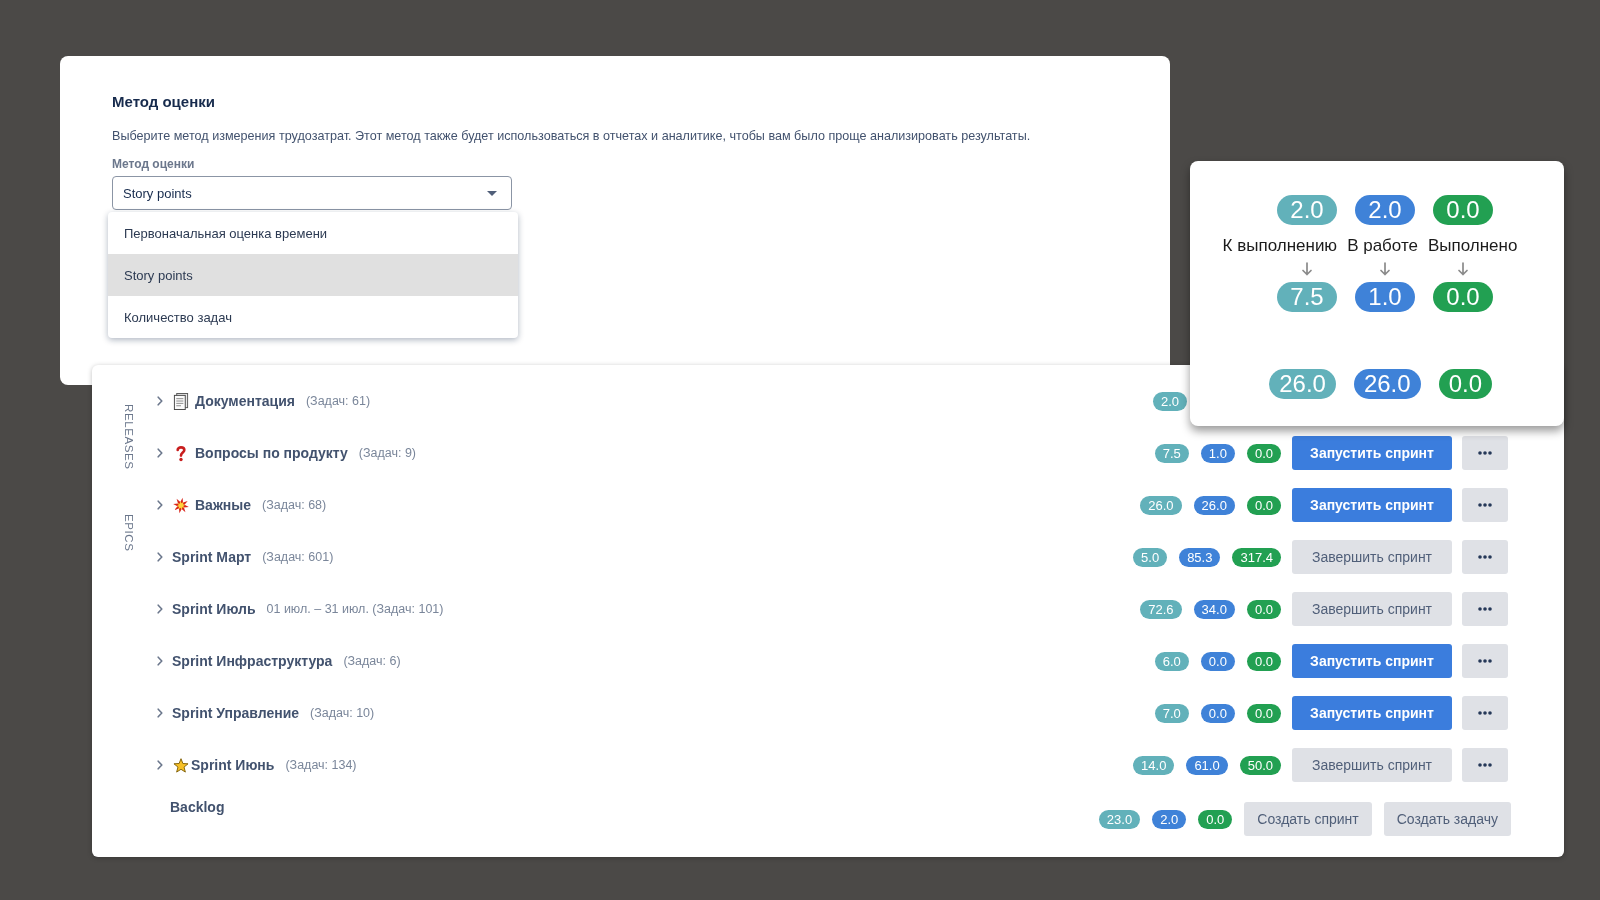  Describe the element at coordinates (212, 557) in the screenshot. I see `sprint-name: Sprint Март` at that location.